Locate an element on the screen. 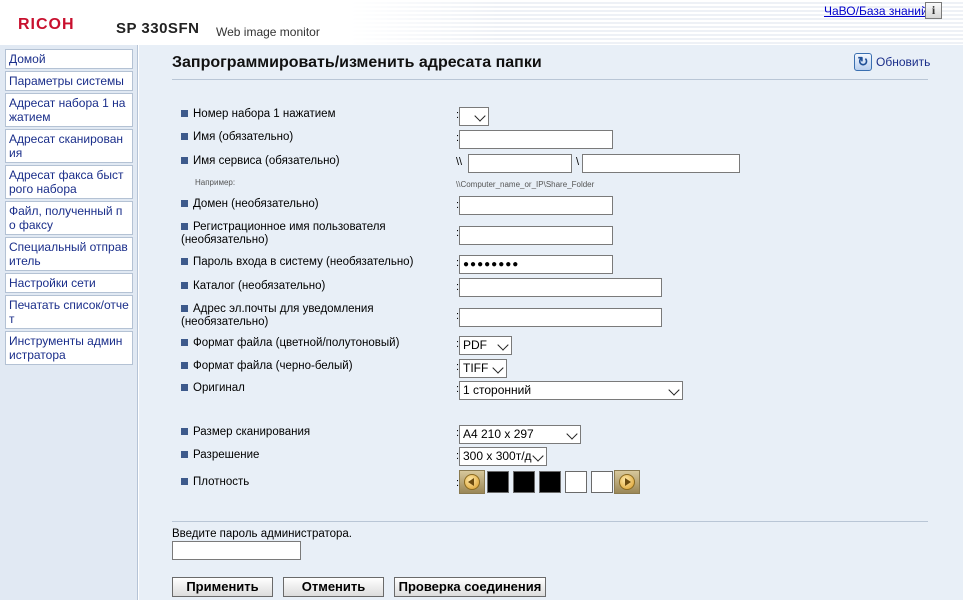 The width and height of the screenshot is (963, 600). scan-size-label: Размер сканирования is located at coordinates (245, 432).